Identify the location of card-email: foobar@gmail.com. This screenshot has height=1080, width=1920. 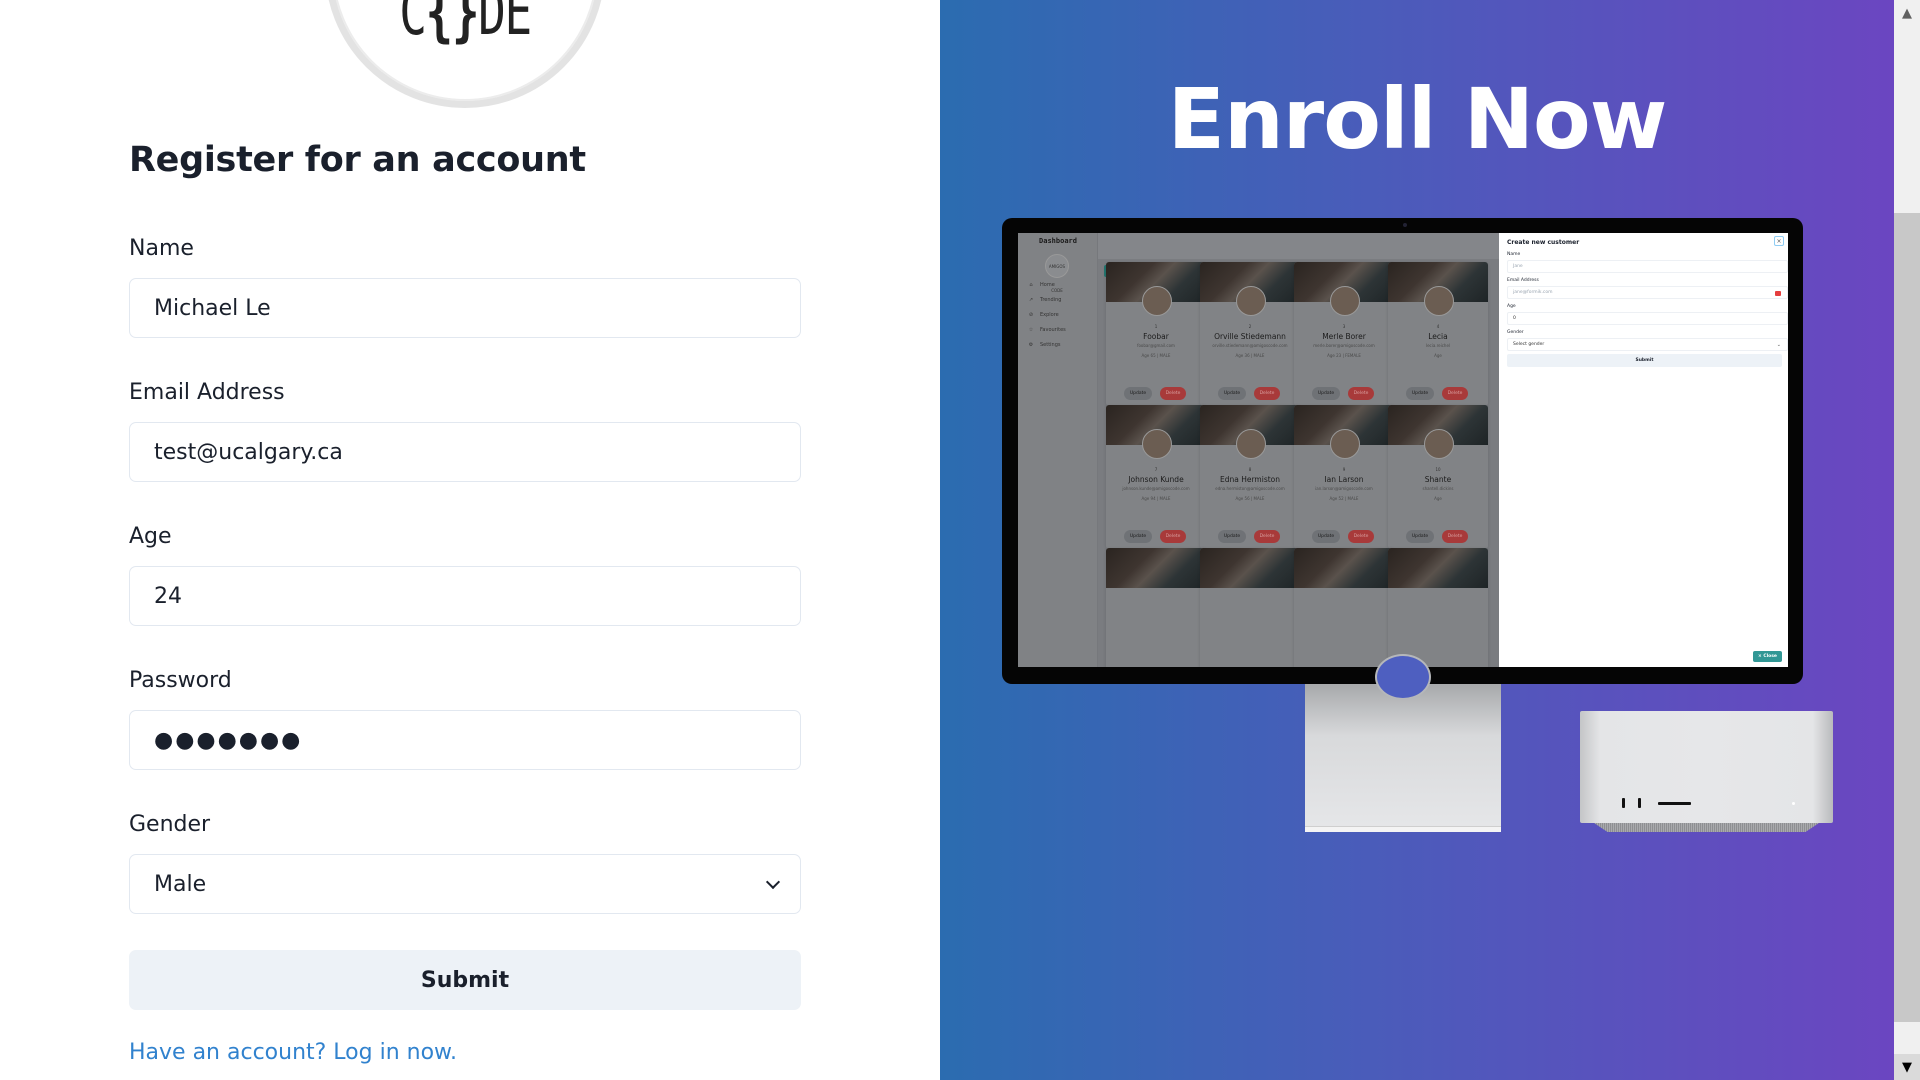
(1156, 345).